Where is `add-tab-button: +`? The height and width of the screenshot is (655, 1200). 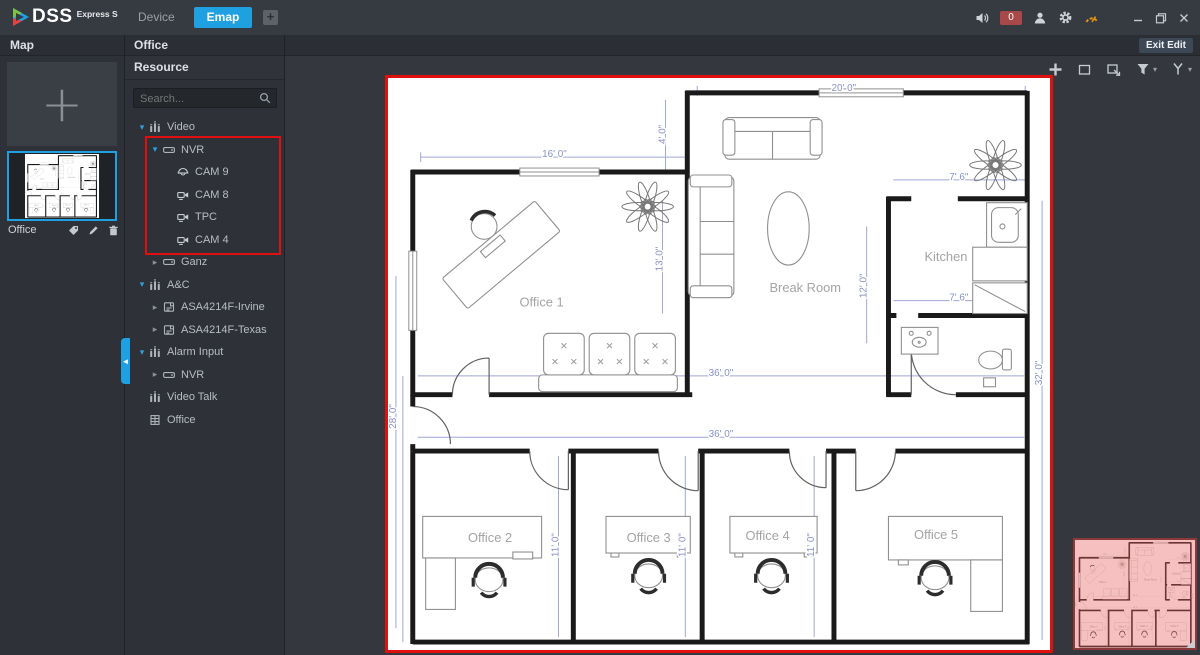 add-tab-button: + is located at coordinates (270, 17).